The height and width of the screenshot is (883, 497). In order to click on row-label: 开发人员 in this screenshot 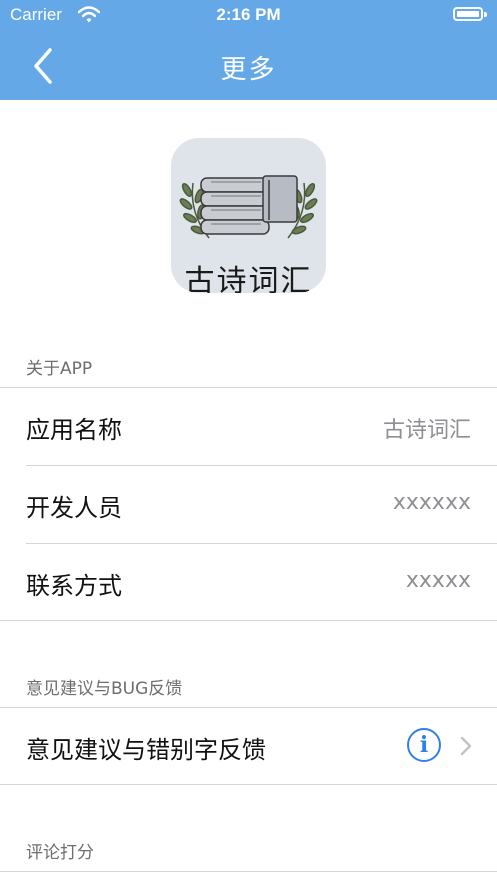, I will do `click(74, 508)`.